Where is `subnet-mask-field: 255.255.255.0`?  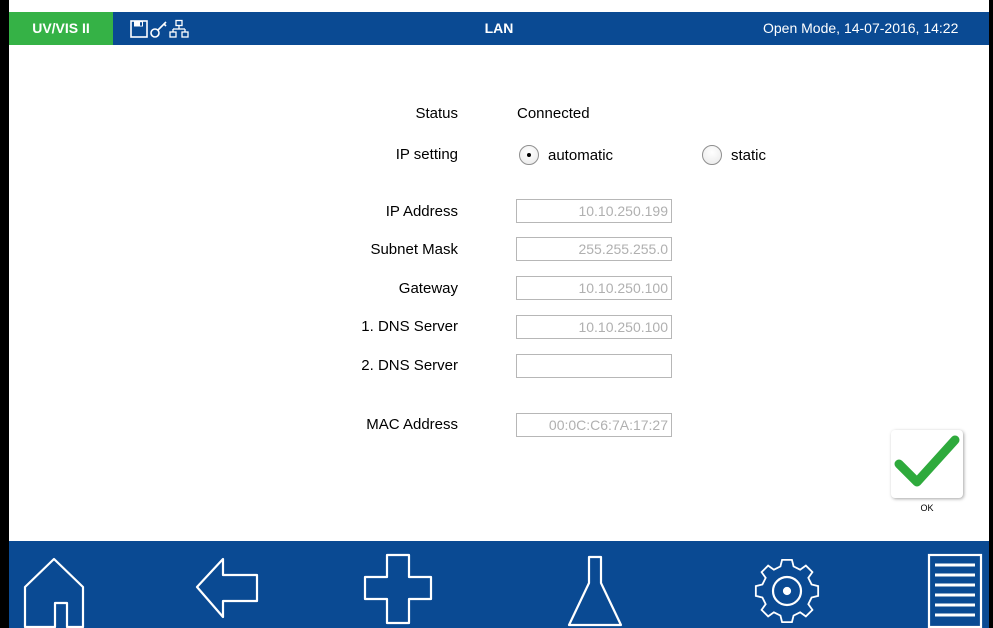
subnet-mask-field: 255.255.255.0 is located at coordinates (594, 249).